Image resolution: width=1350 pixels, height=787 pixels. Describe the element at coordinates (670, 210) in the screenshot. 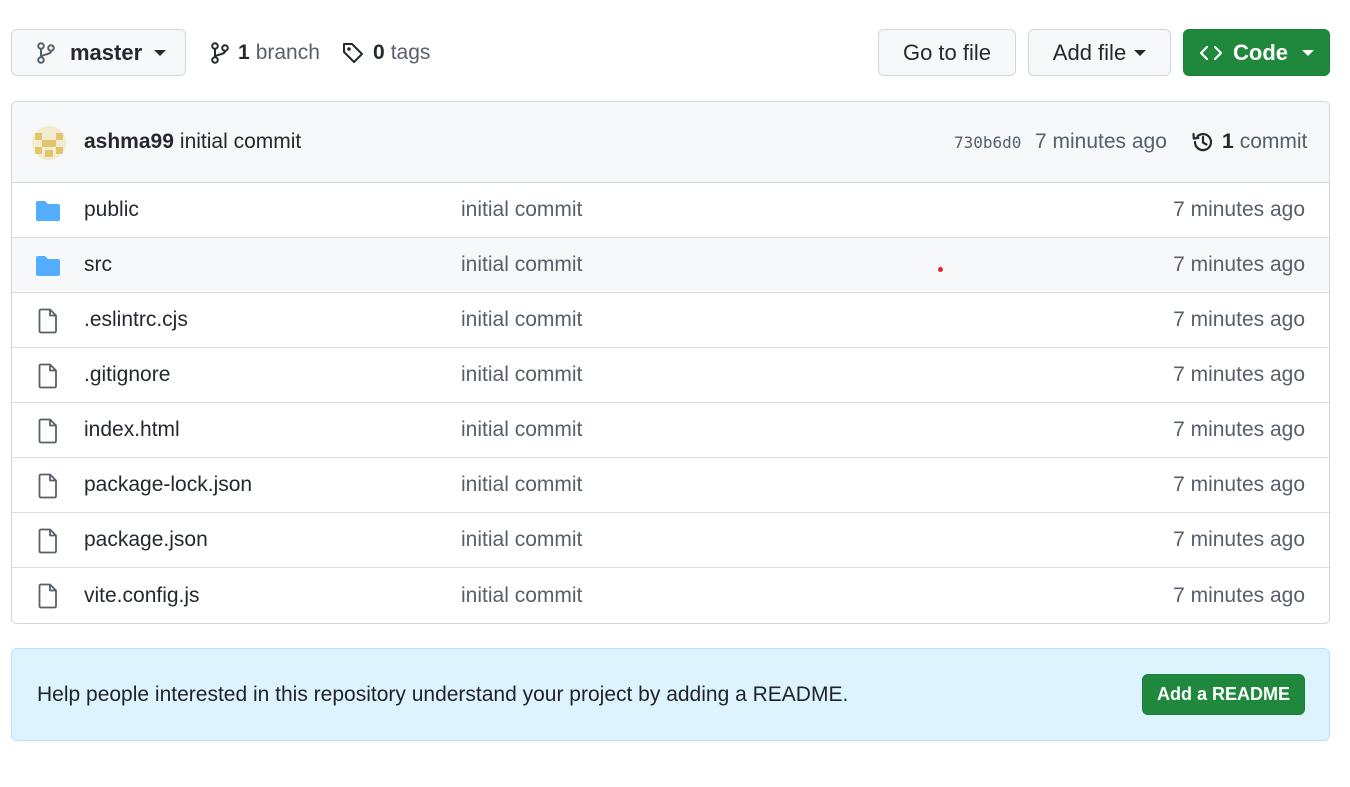

I see `file-row: public initial commit 7 minutes ago` at that location.